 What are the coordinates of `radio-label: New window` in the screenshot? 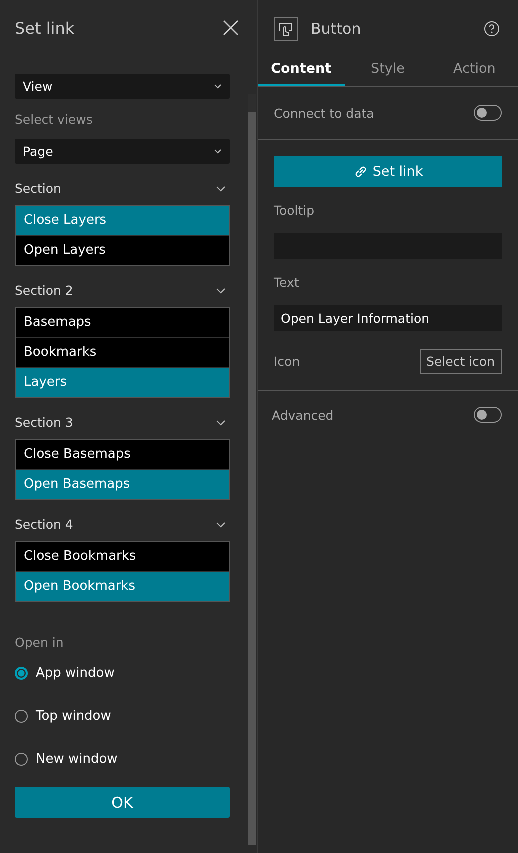 It's located at (77, 759).